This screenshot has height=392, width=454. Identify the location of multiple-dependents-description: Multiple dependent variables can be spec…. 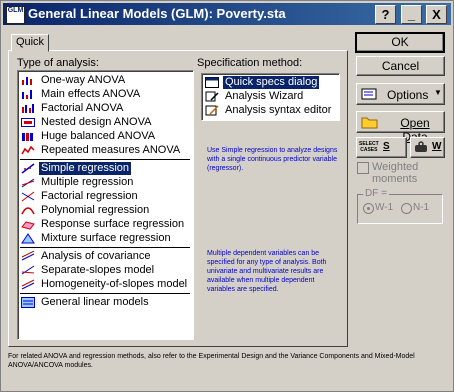
(267, 271).